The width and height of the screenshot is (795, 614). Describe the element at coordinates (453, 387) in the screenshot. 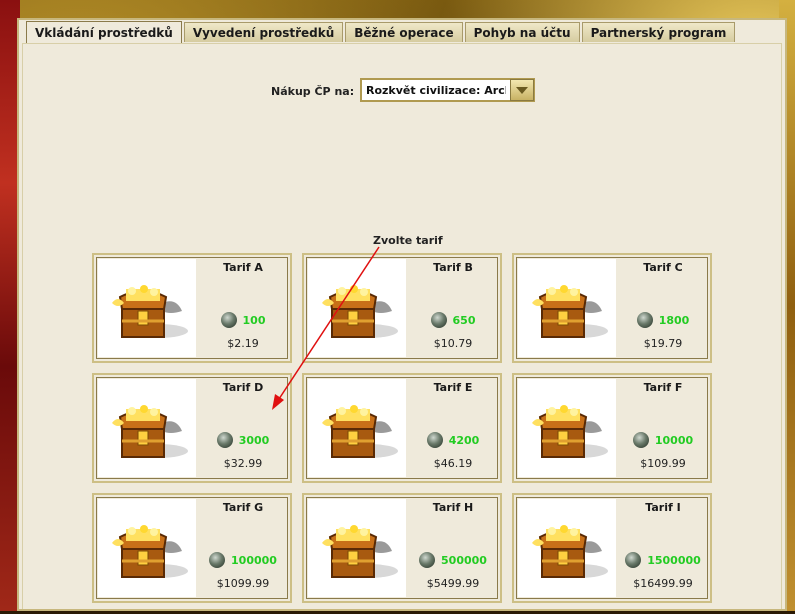

I see `tariff-title: Tarif E` at that location.